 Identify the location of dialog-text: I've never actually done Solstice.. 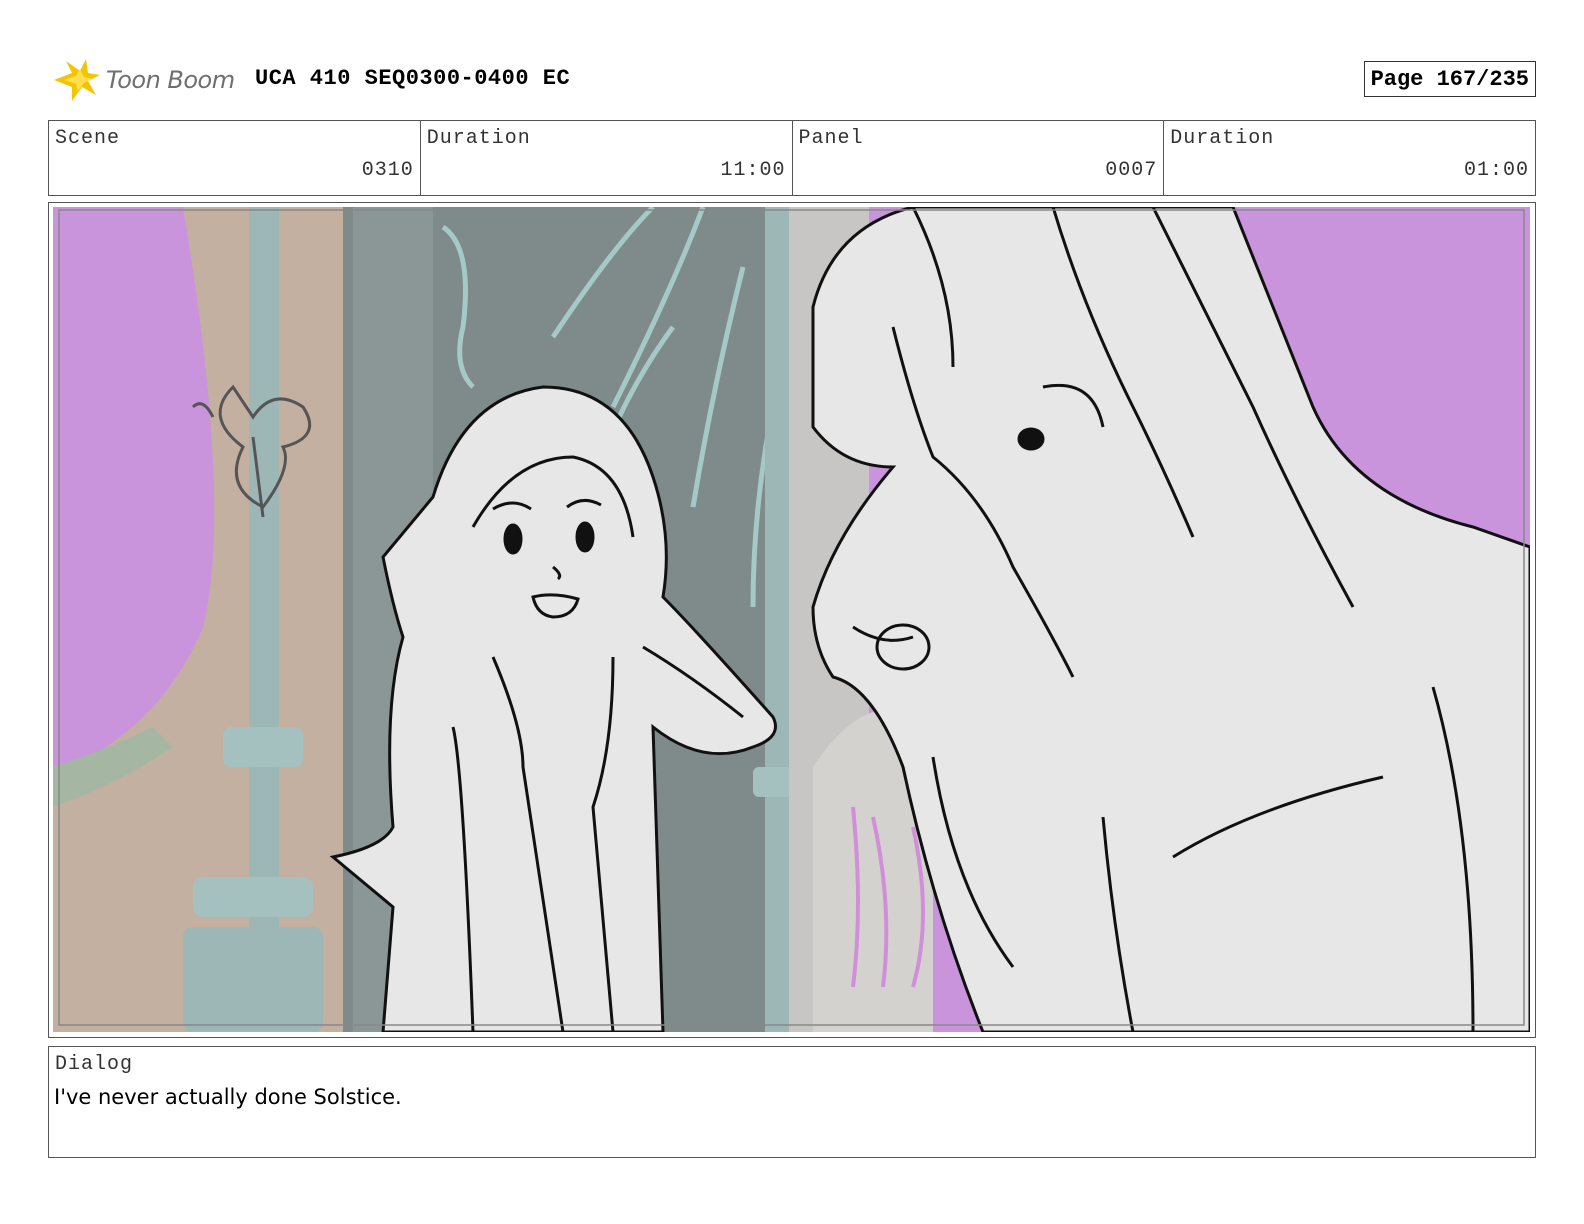
(228, 1097).